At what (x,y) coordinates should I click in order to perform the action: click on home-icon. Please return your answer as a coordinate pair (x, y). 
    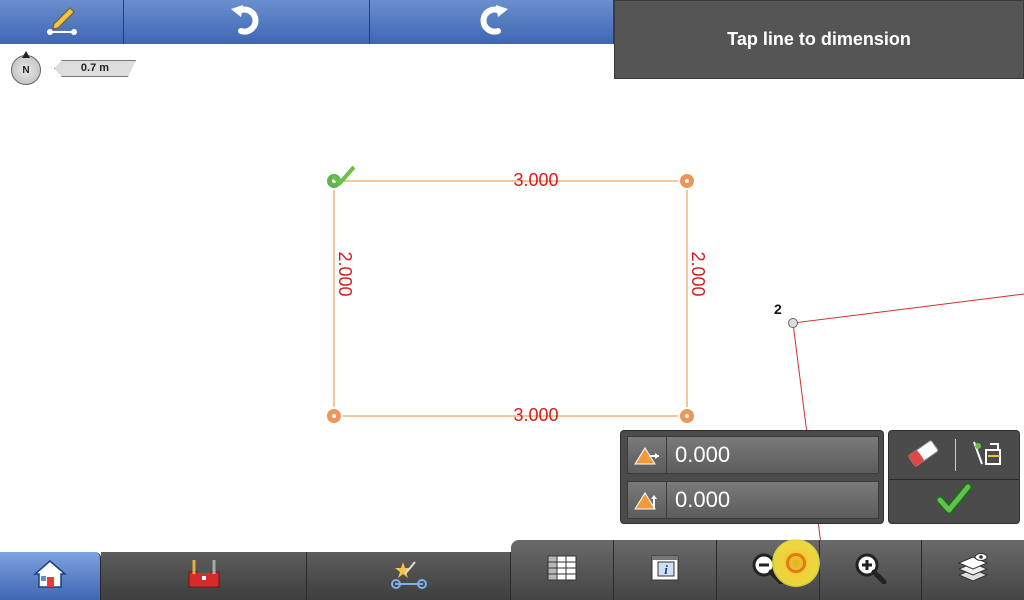
    Looking at the image, I should click on (50, 576).